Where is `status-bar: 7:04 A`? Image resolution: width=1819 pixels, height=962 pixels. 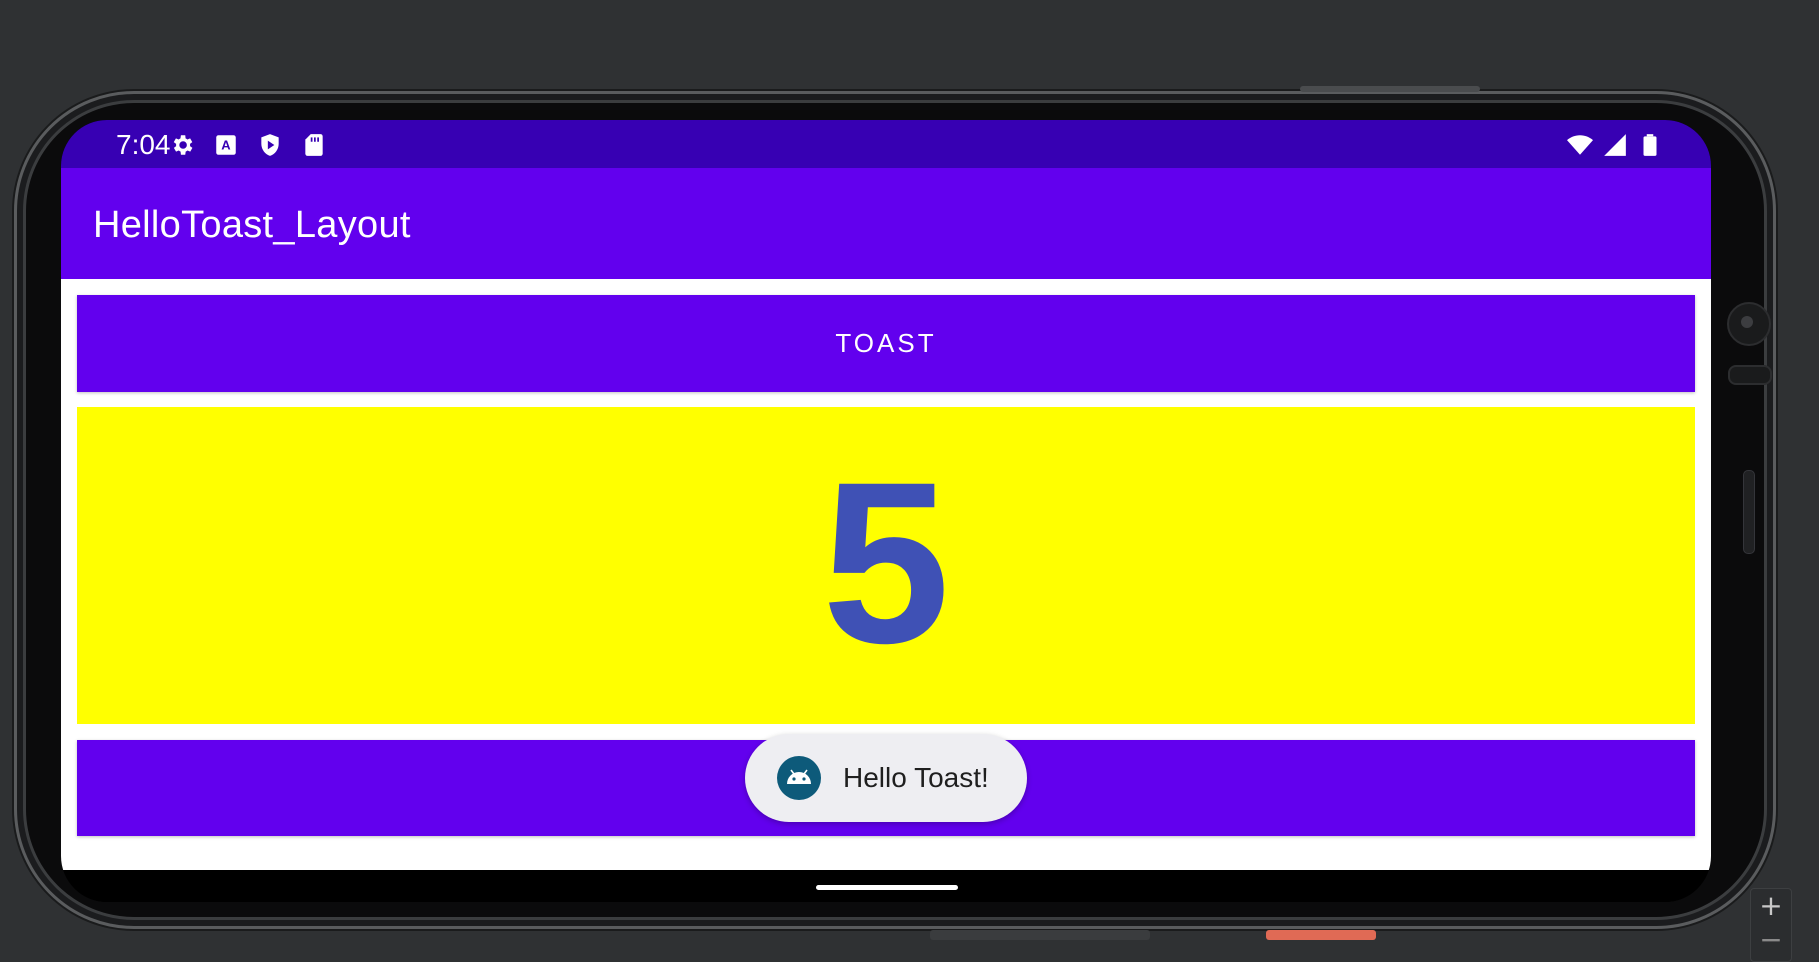 status-bar: 7:04 A is located at coordinates (886, 144).